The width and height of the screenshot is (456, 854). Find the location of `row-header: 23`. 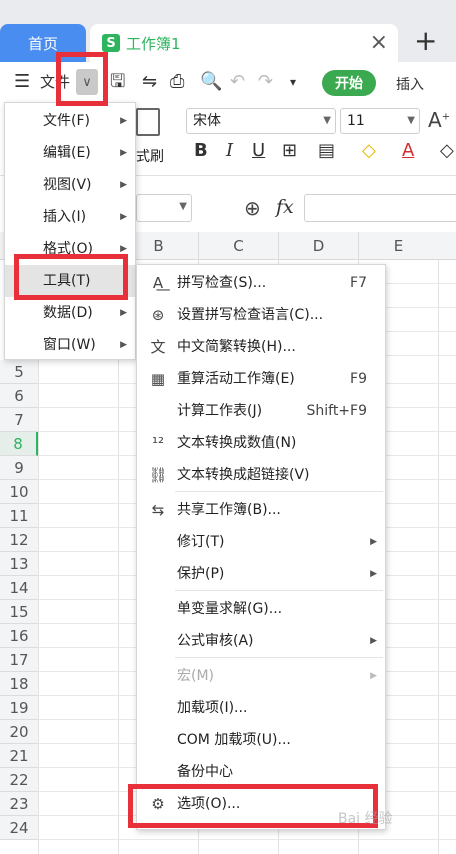

row-header: 23 is located at coordinates (19, 804).